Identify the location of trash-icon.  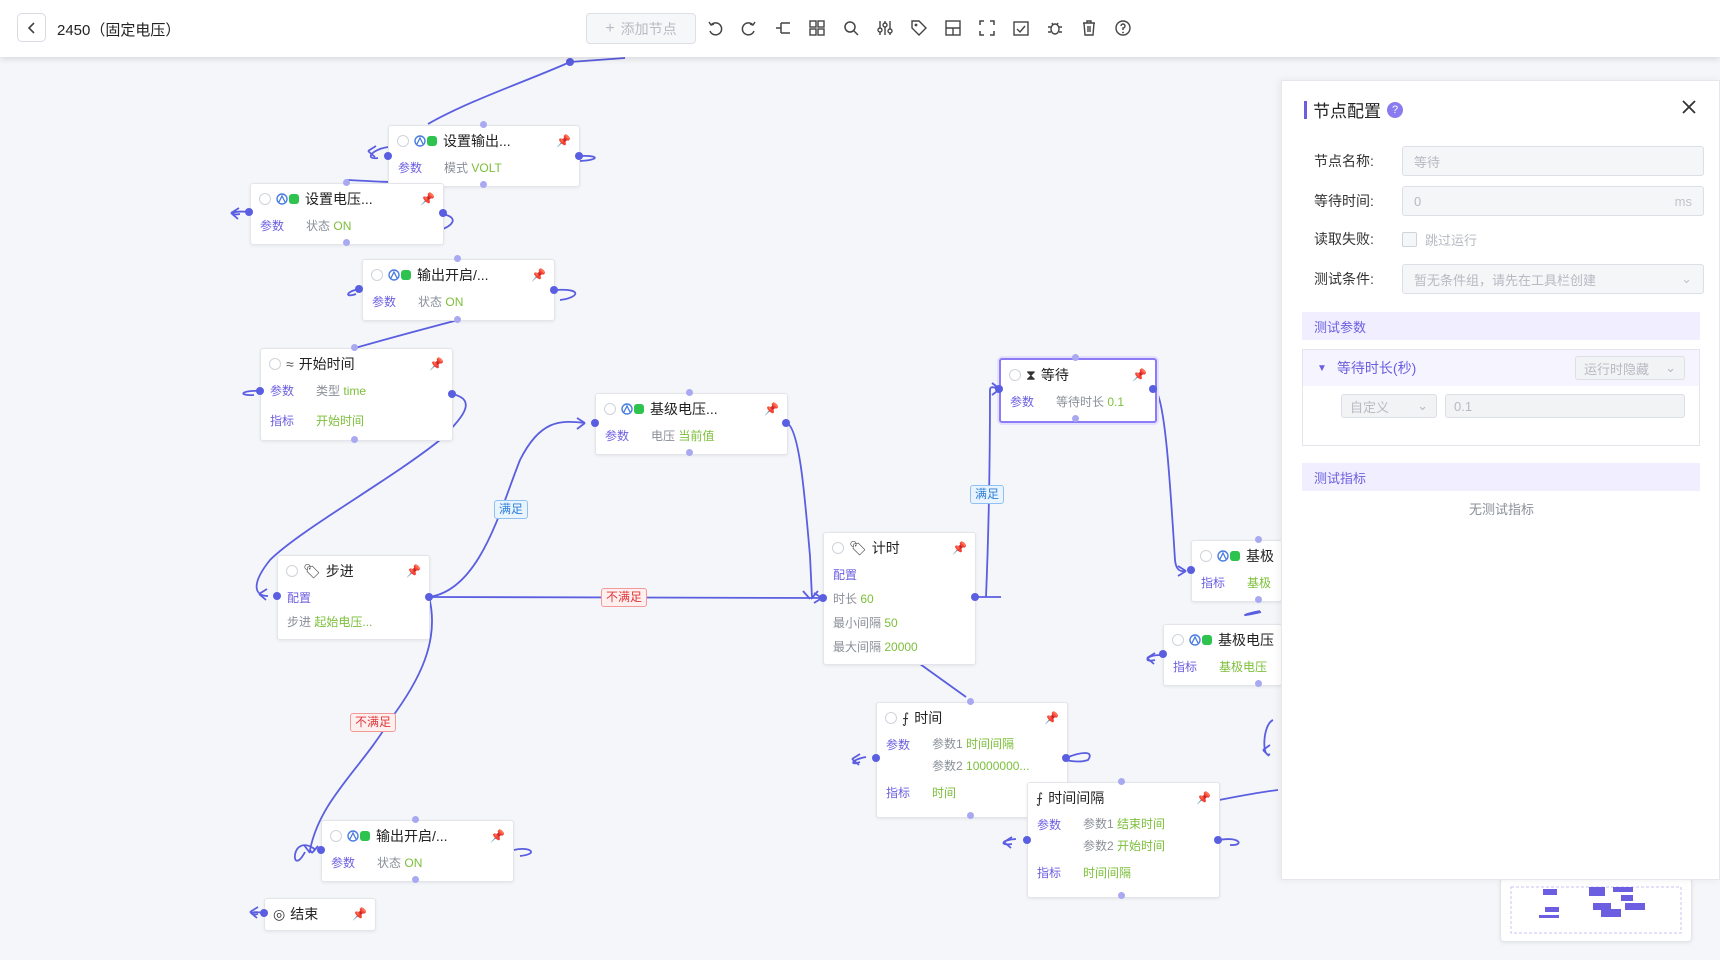
(1089, 28).